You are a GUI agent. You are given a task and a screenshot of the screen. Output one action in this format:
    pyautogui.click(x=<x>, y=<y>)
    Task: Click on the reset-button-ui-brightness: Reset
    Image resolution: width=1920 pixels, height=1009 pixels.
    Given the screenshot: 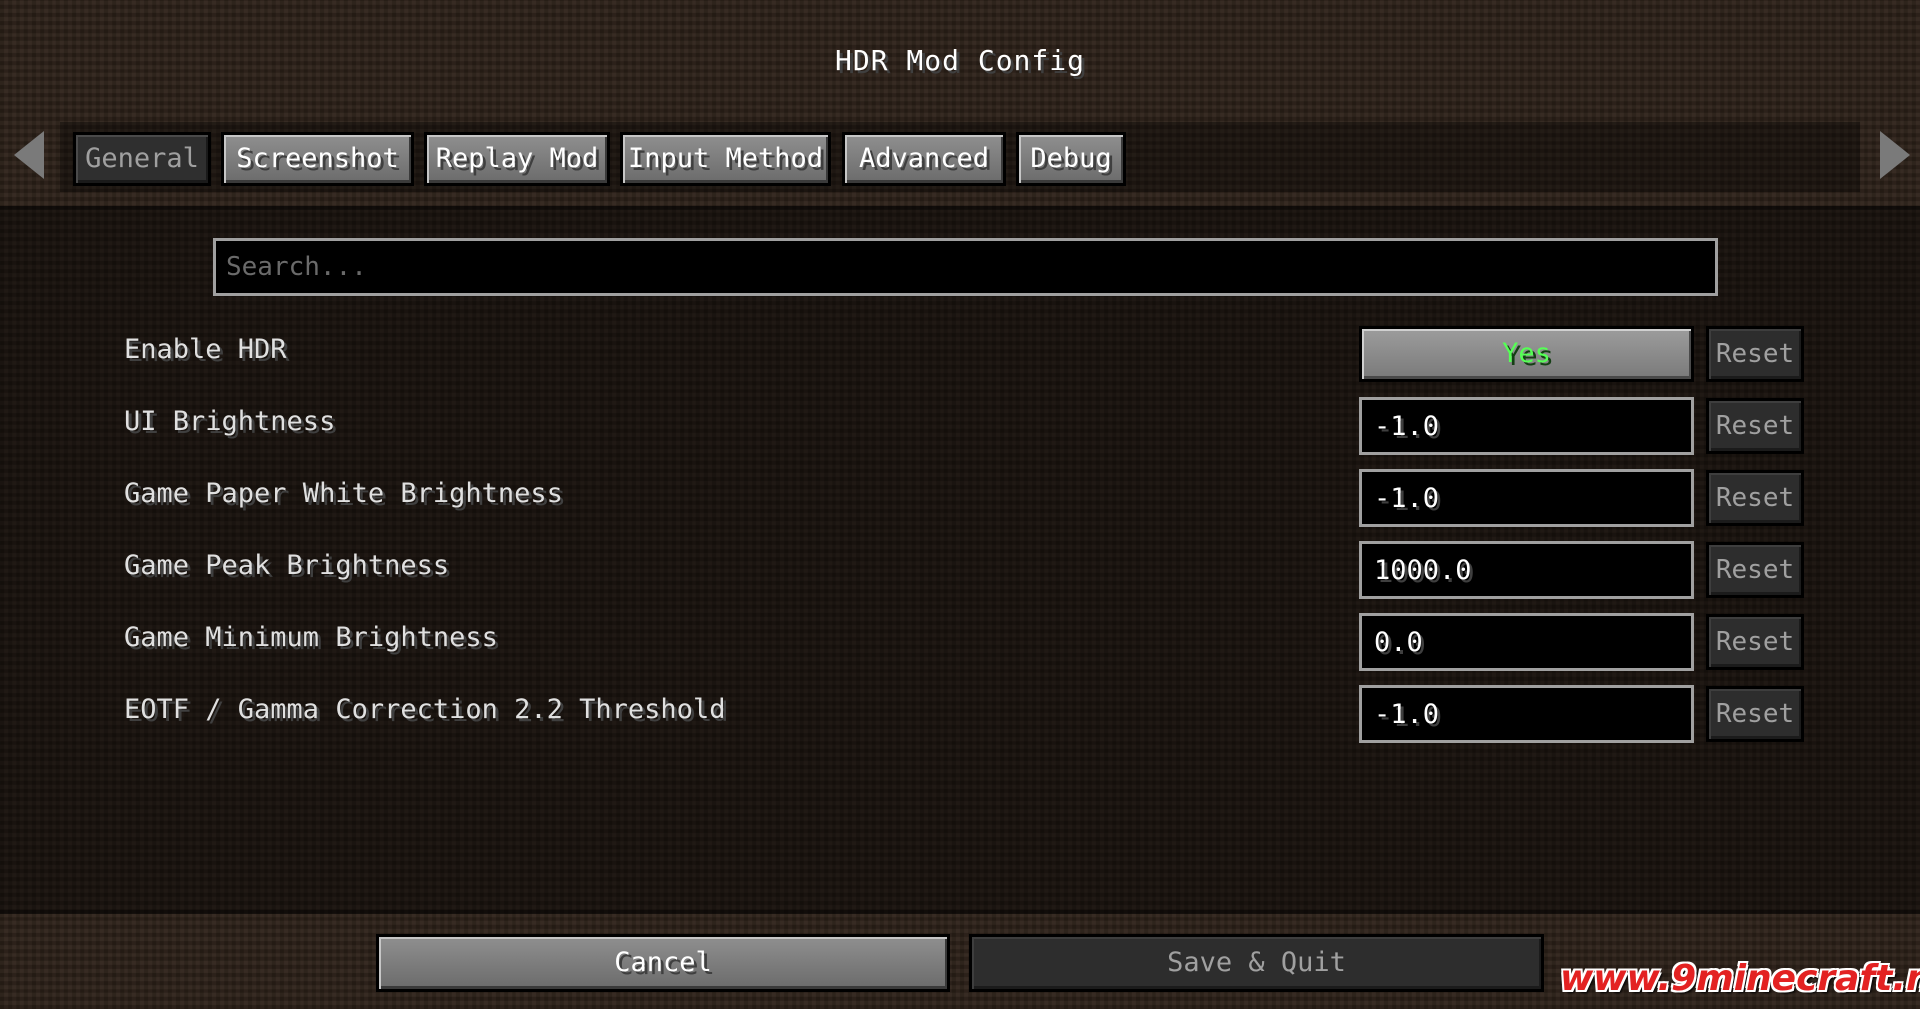 What is the action you would take?
    pyautogui.click(x=1755, y=426)
    